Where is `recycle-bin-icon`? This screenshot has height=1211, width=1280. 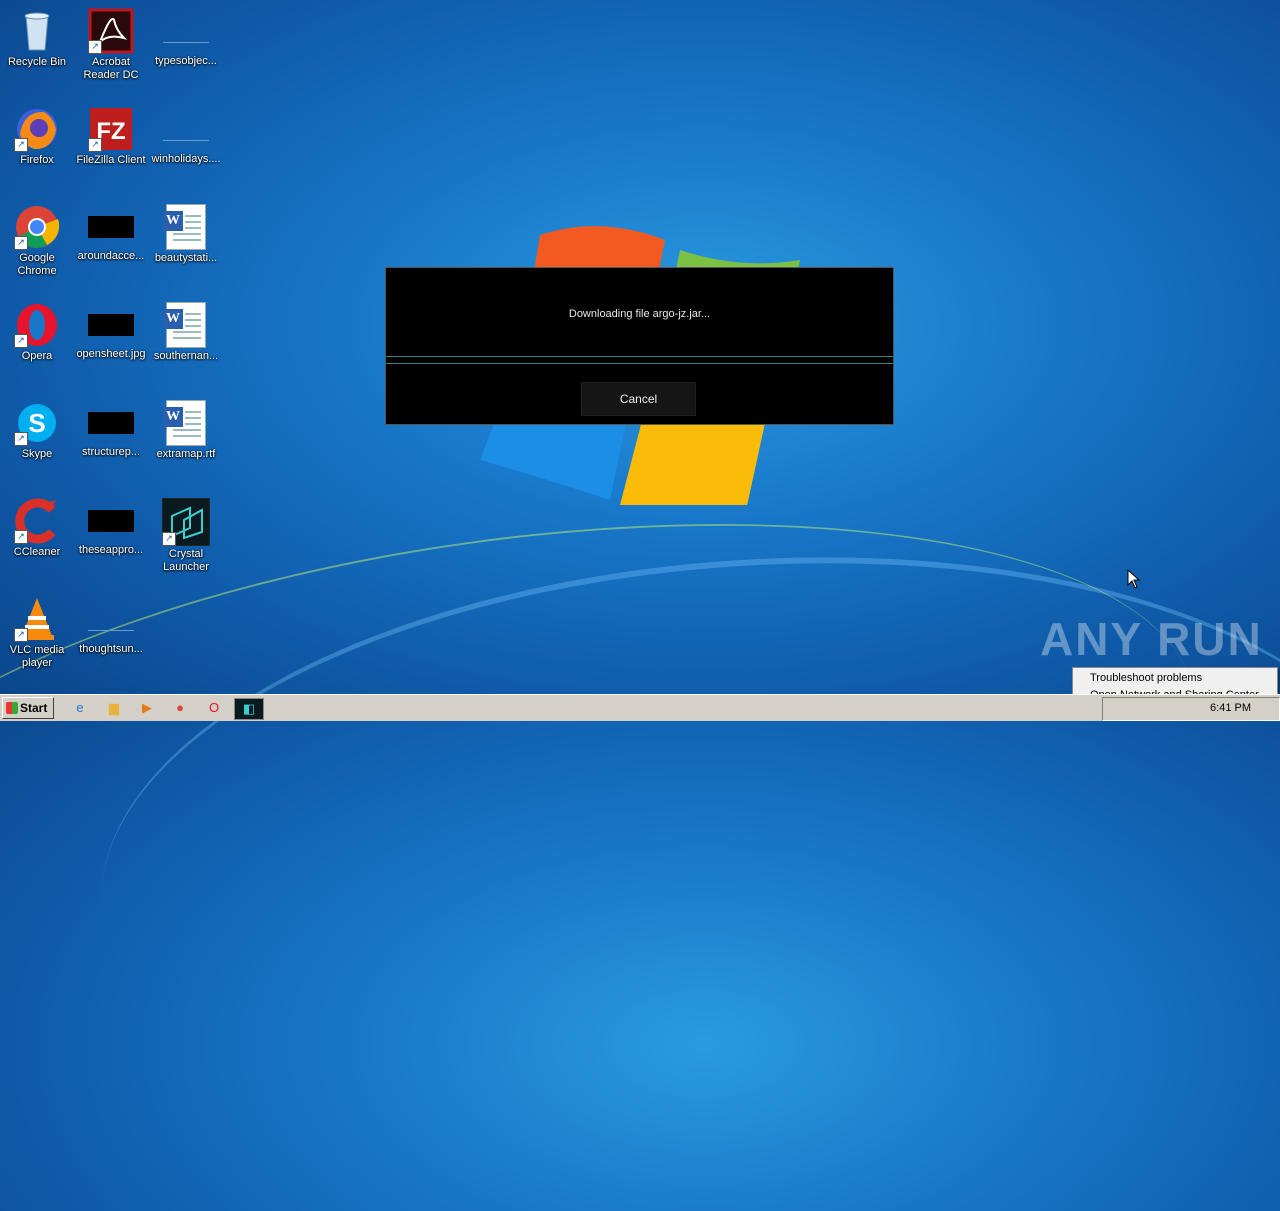
recycle-bin-icon is located at coordinates (37, 31).